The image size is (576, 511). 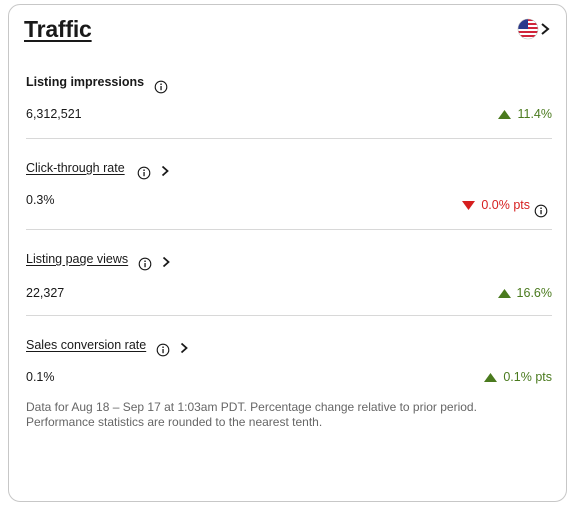 What do you see at coordinates (40, 200) in the screenshot?
I see `metric-value: 0.3%` at bounding box center [40, 200].